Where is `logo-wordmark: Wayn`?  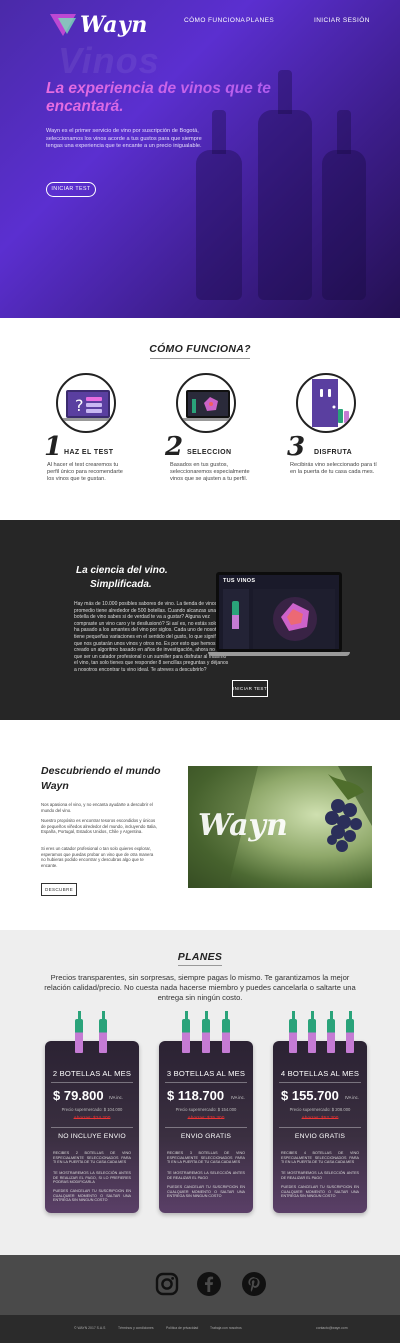
logo-wordmark: Wayn is located at coordinates (114, 25).